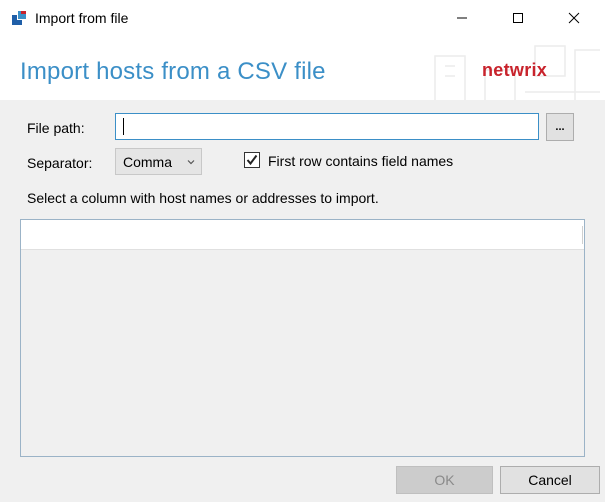  What do you see at coordinates (123, 126) in the screenshot?
I see `text-caret` at bounding box center [123, 126].